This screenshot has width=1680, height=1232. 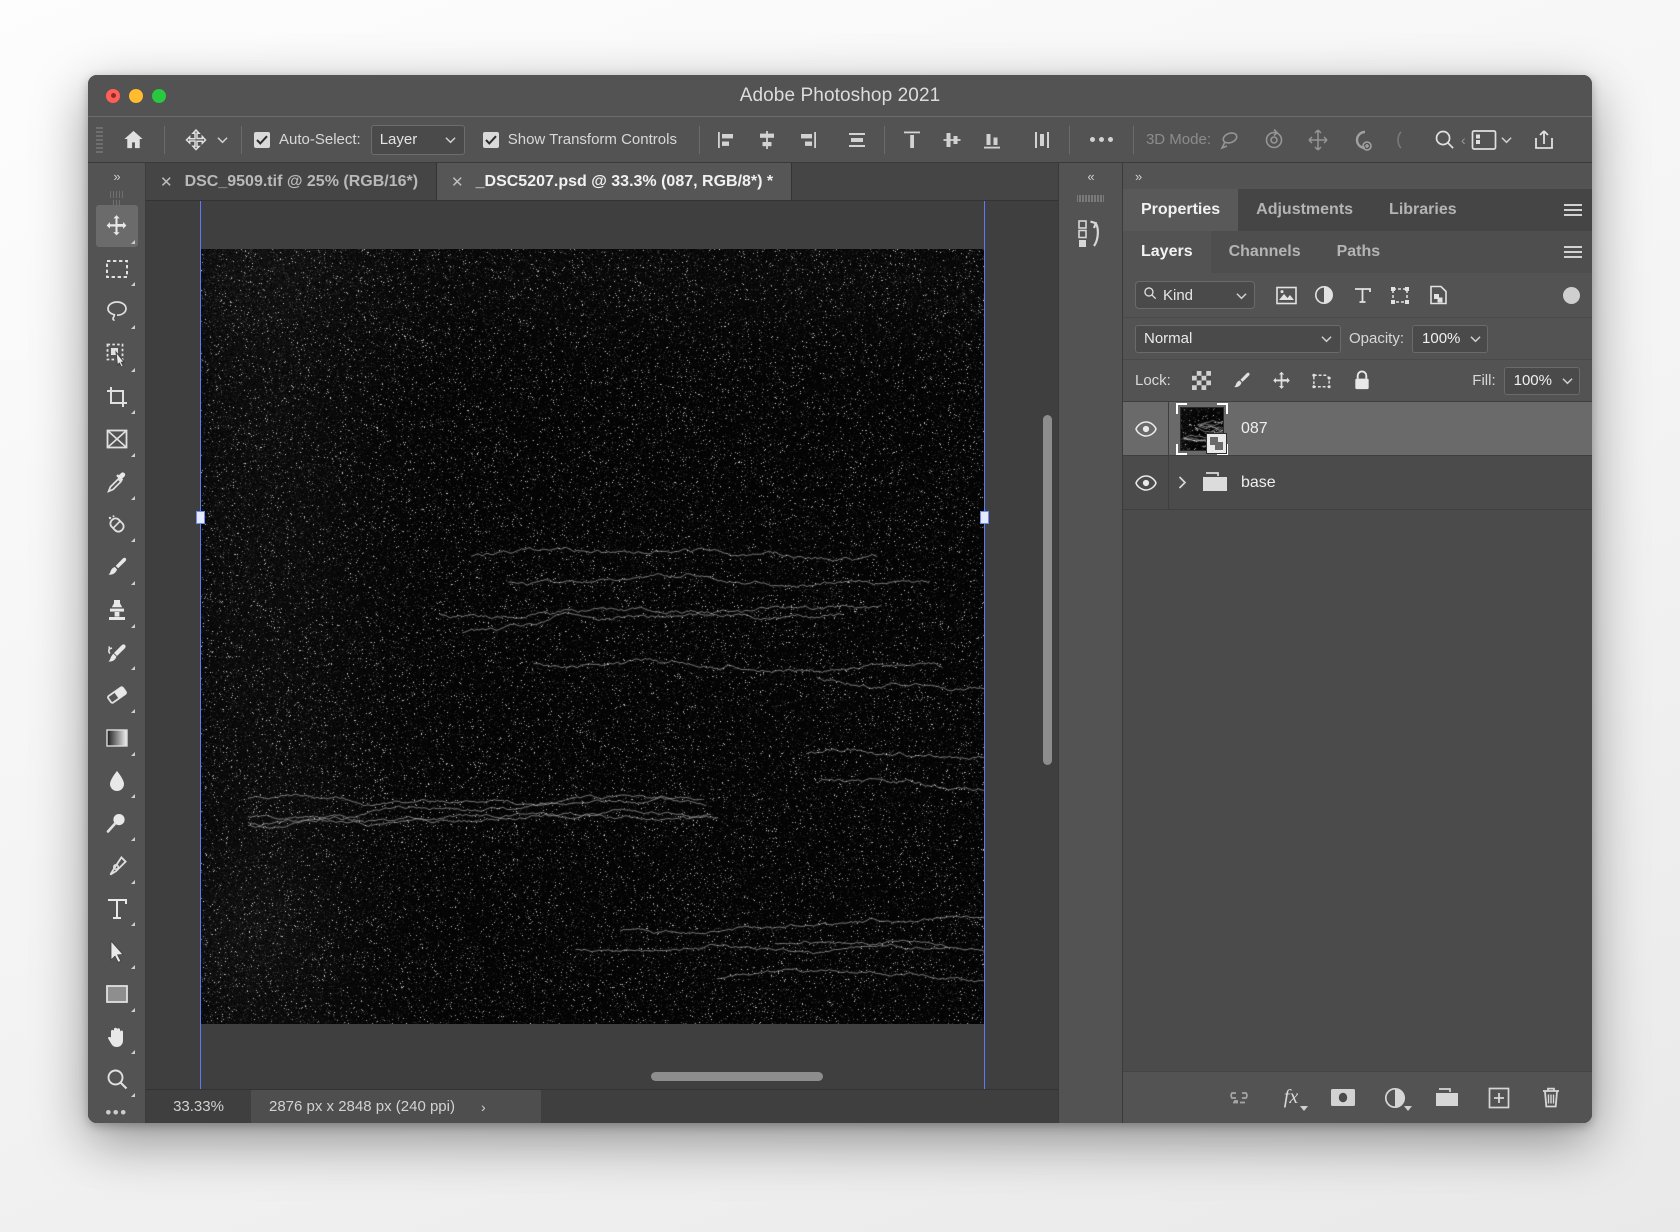 What do you see at coordinates (807, 140) in the screenshot?
I see `align-right-edges-icon` at bounding box center [807, 140].